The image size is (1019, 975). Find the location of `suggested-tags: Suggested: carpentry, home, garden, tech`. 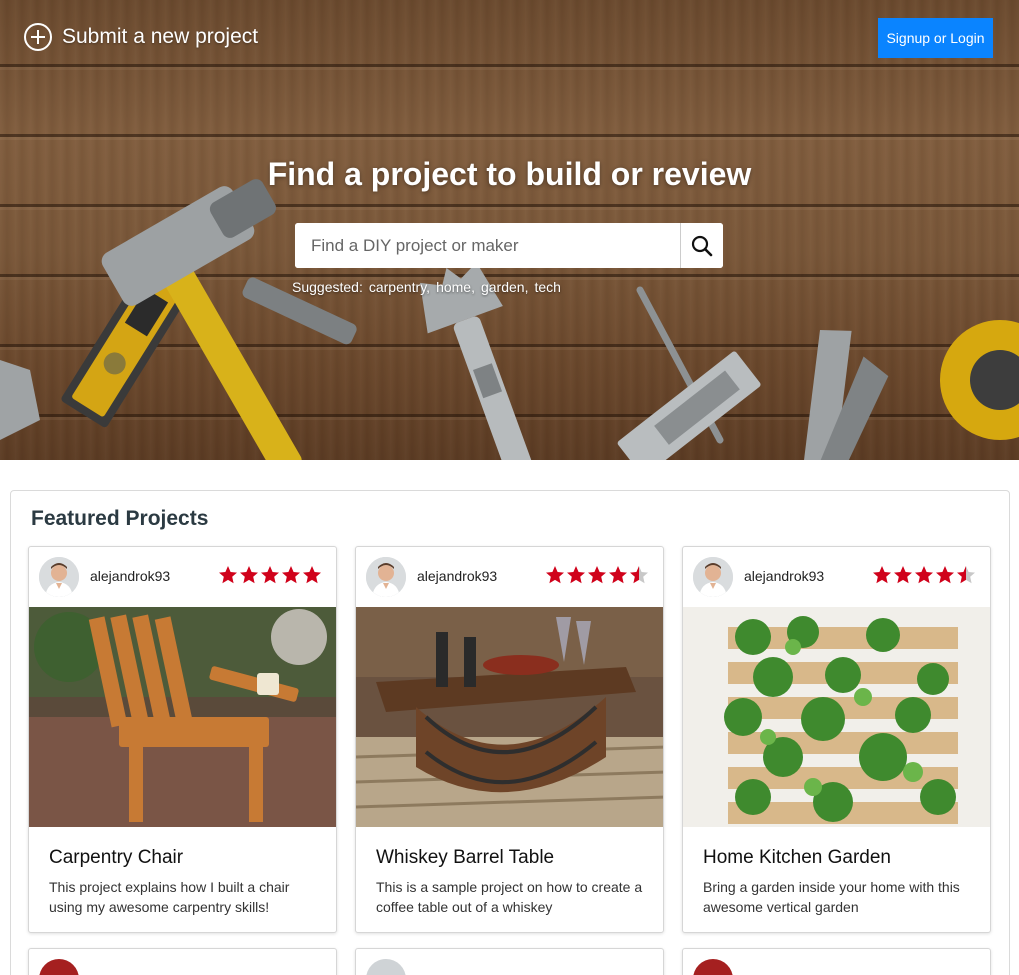

suggested-tags: Suggested: carpentry, home, garden, tech is located at coordinates (426, 287).